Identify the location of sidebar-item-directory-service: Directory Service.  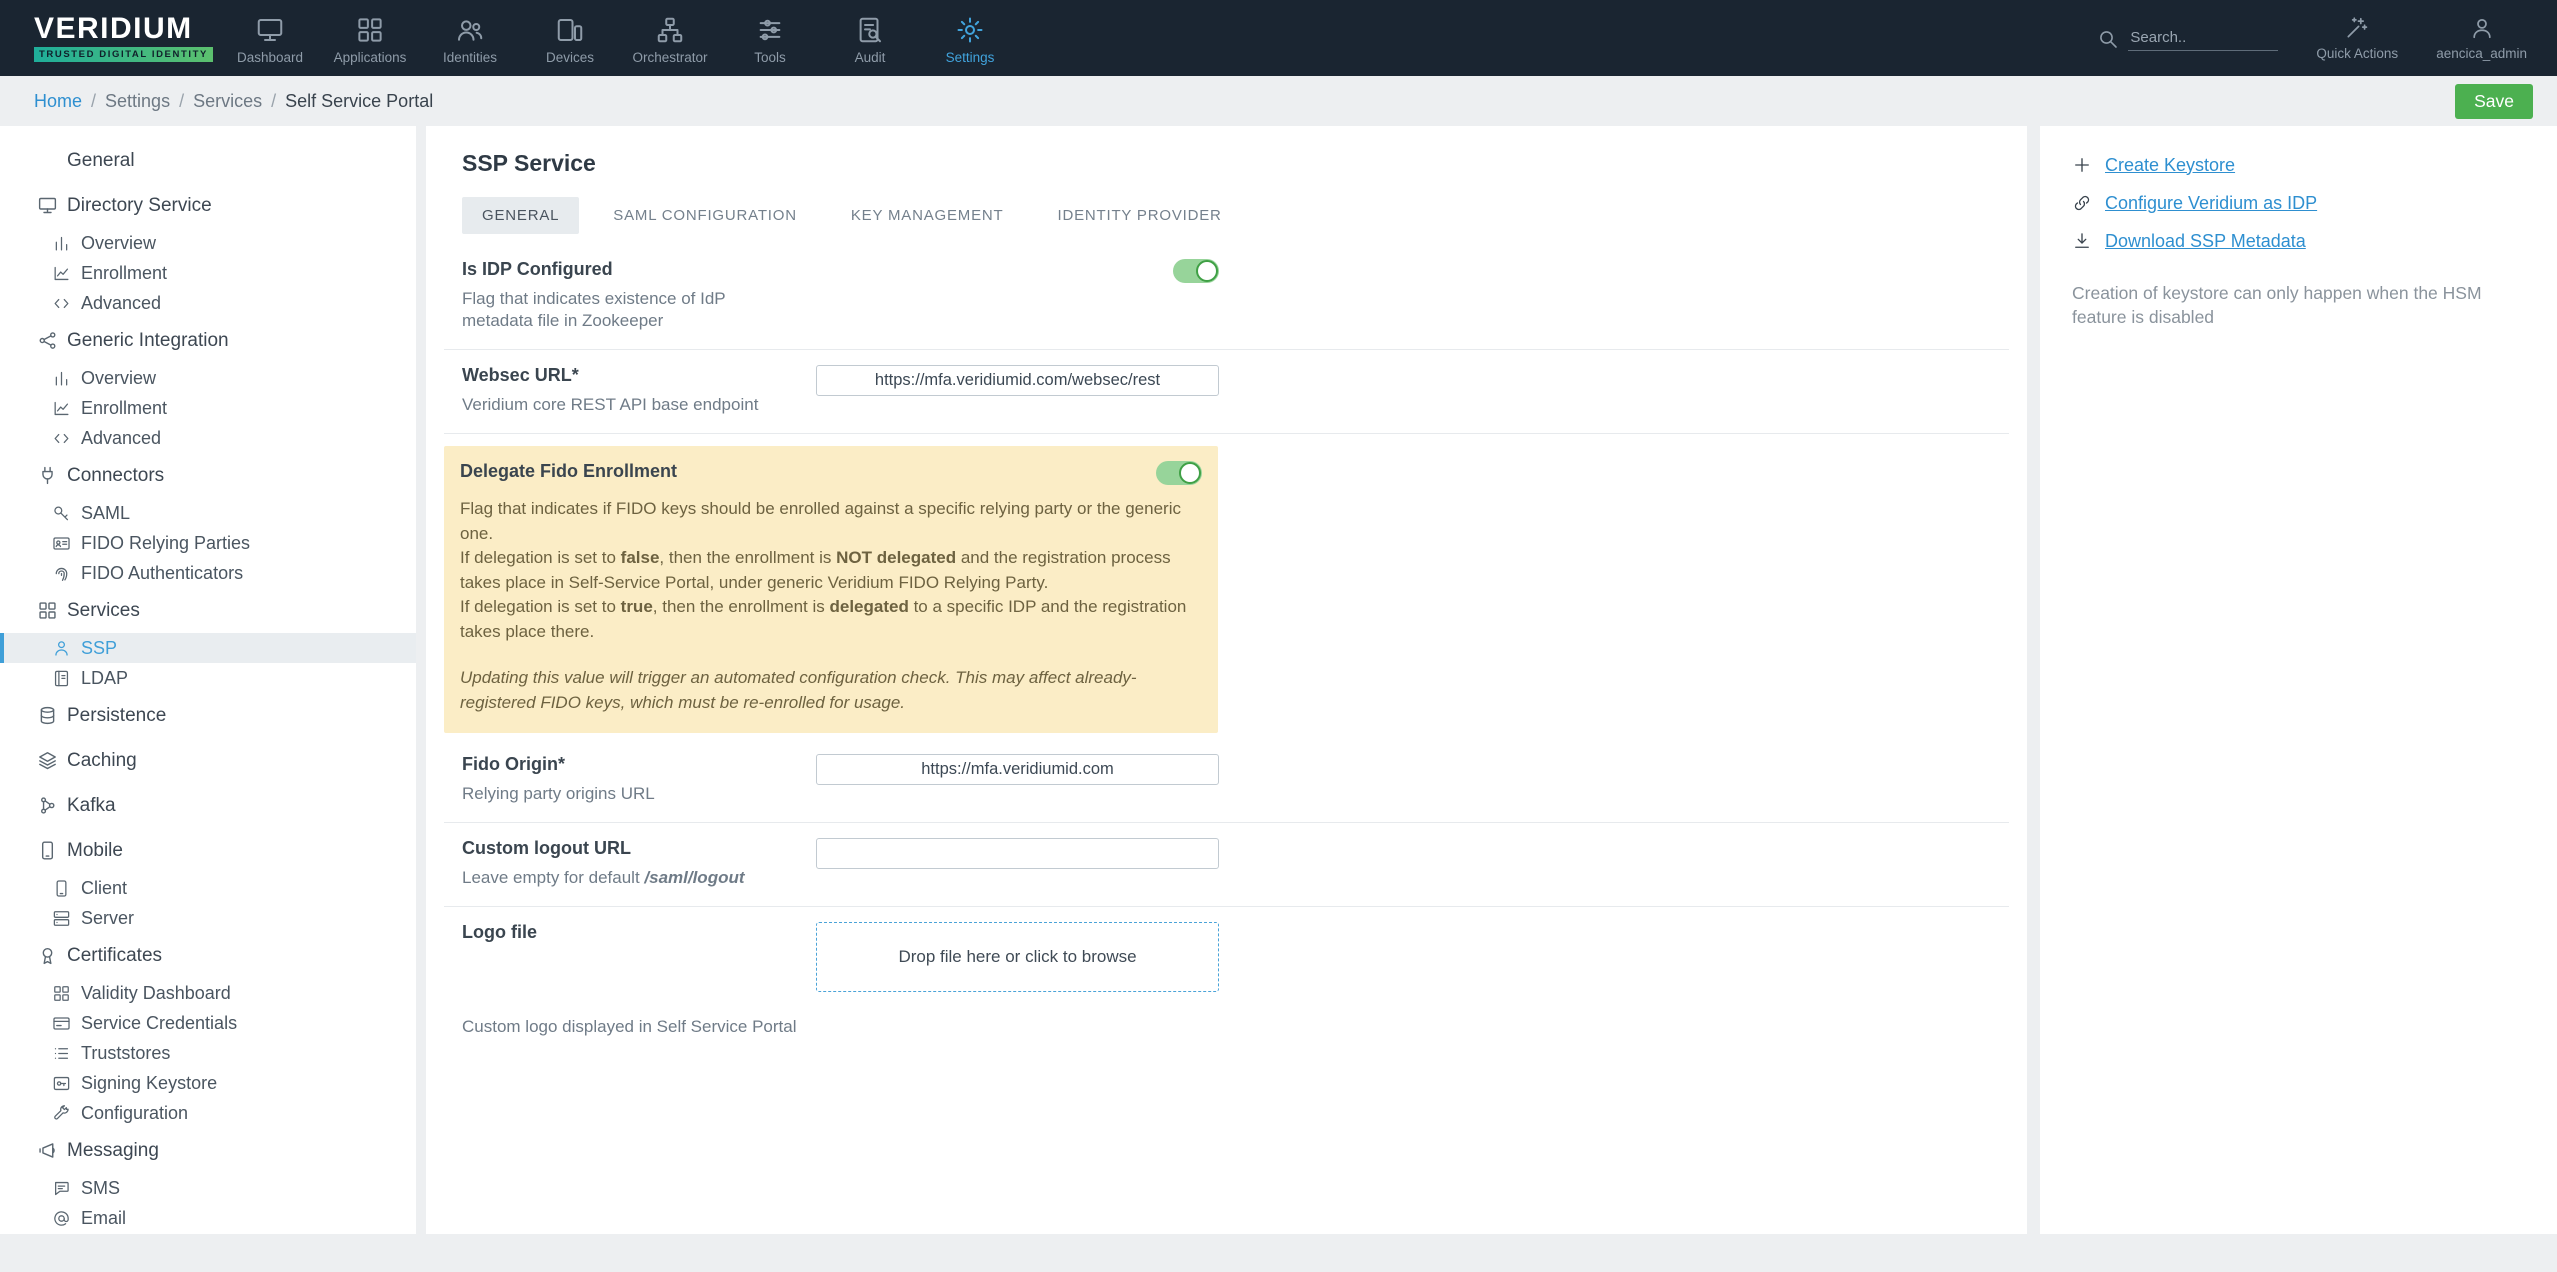
(208, 205).